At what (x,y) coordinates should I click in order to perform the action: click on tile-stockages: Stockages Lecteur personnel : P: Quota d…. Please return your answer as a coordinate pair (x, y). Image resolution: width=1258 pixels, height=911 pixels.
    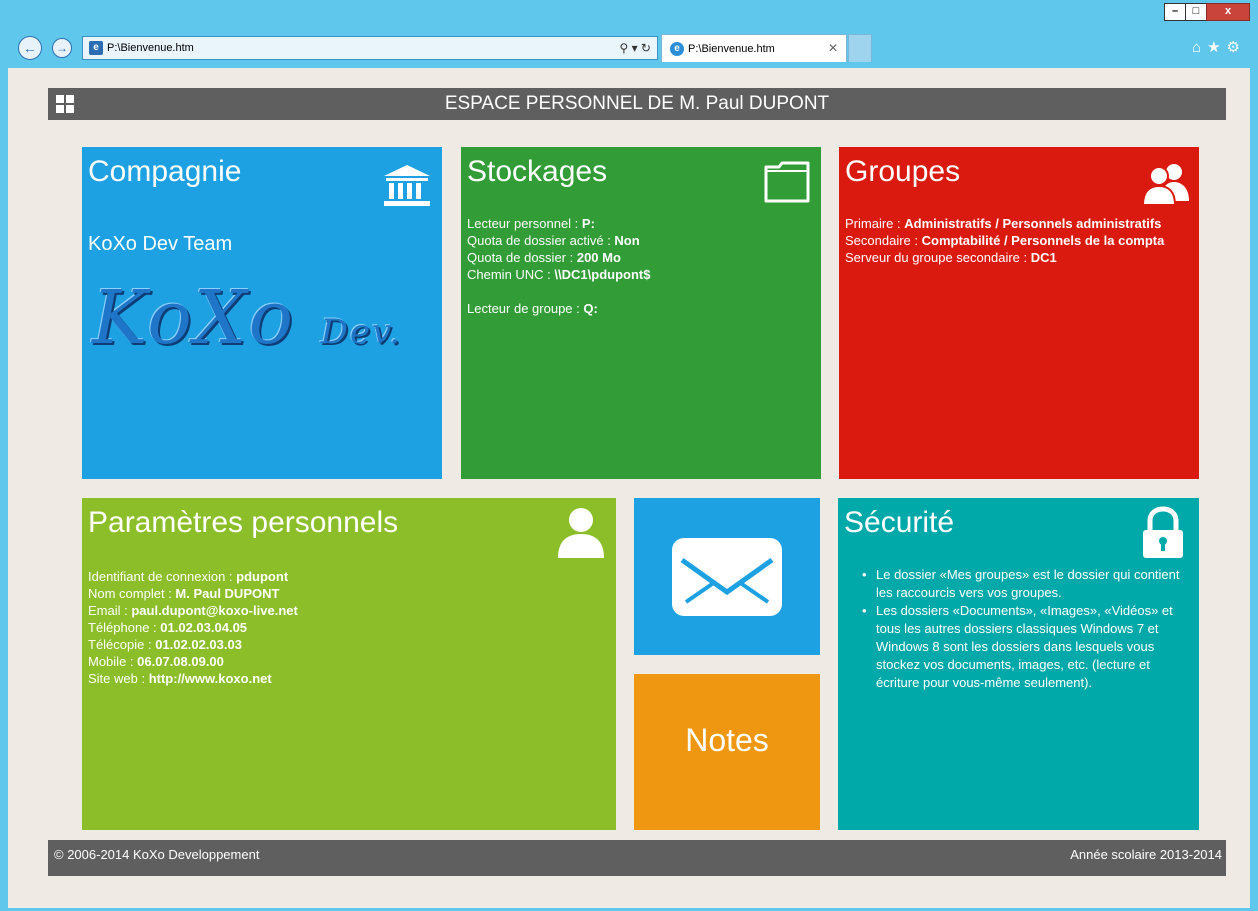
    Looking at the image, I should click on (641, 313).